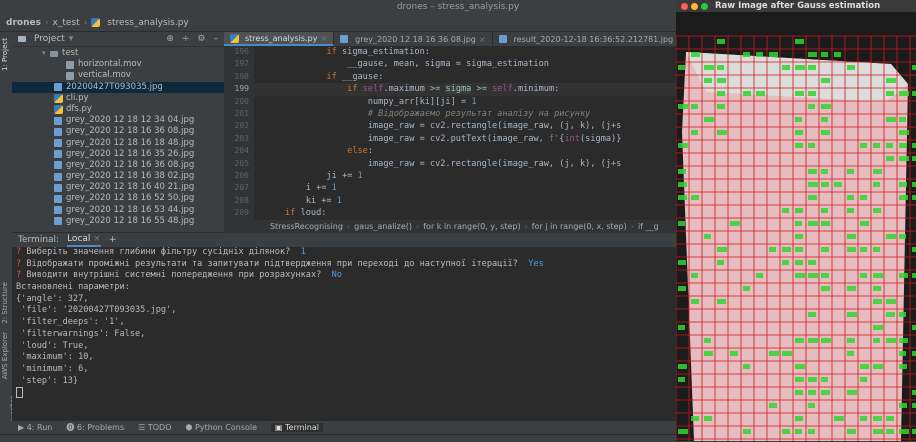 Image resolution: width=916 pixels, height=442 pixels. Describe the element at coordinates (465, 213) in the screenshot. I see `code-line: if loud:` at that location.